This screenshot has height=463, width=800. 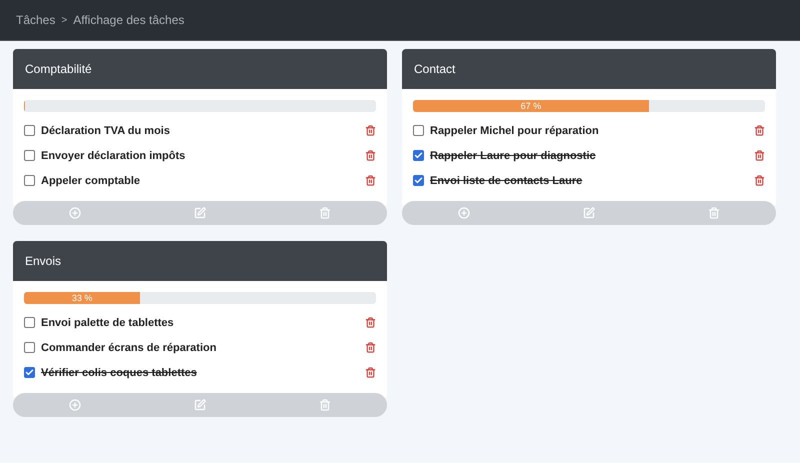 What do you see at coordinates (119, 372) in the screenshot?
I see `task-label: Vérifier colis coques tablettes` at bounding box center [119, 372].